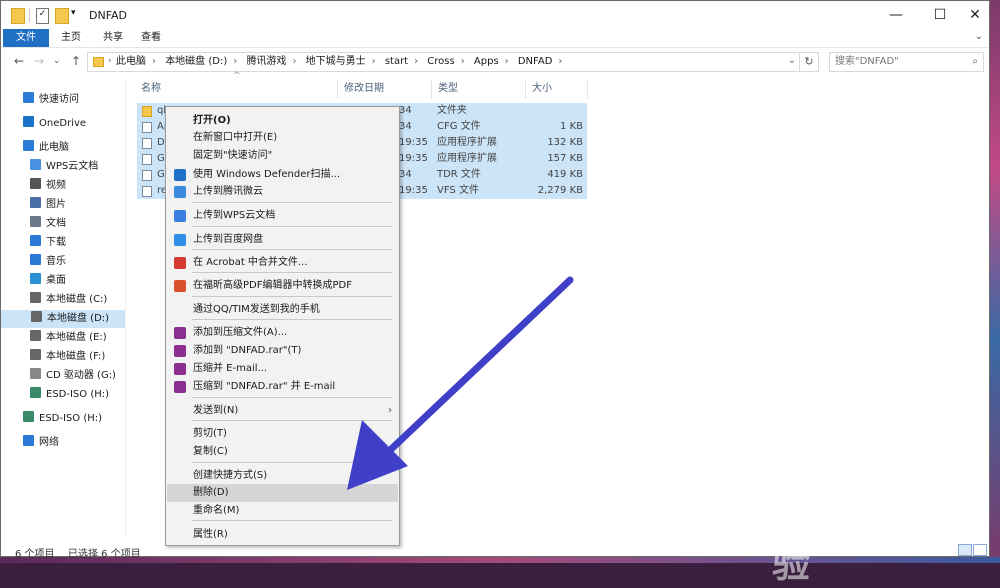 Image resolution: width=1000 pixels, height=588 pixels. I want to click on menu-item: 上传到腾讯微云, so click(282, 192).